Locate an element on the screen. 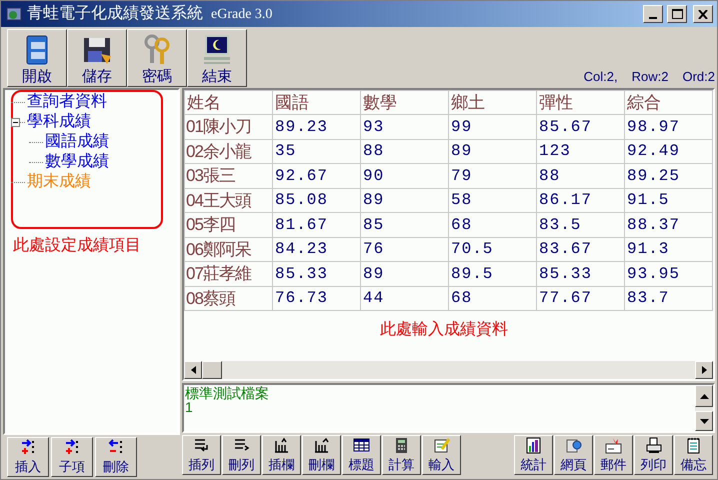  column-header: 姓名 is located at coordinates (228, 102).